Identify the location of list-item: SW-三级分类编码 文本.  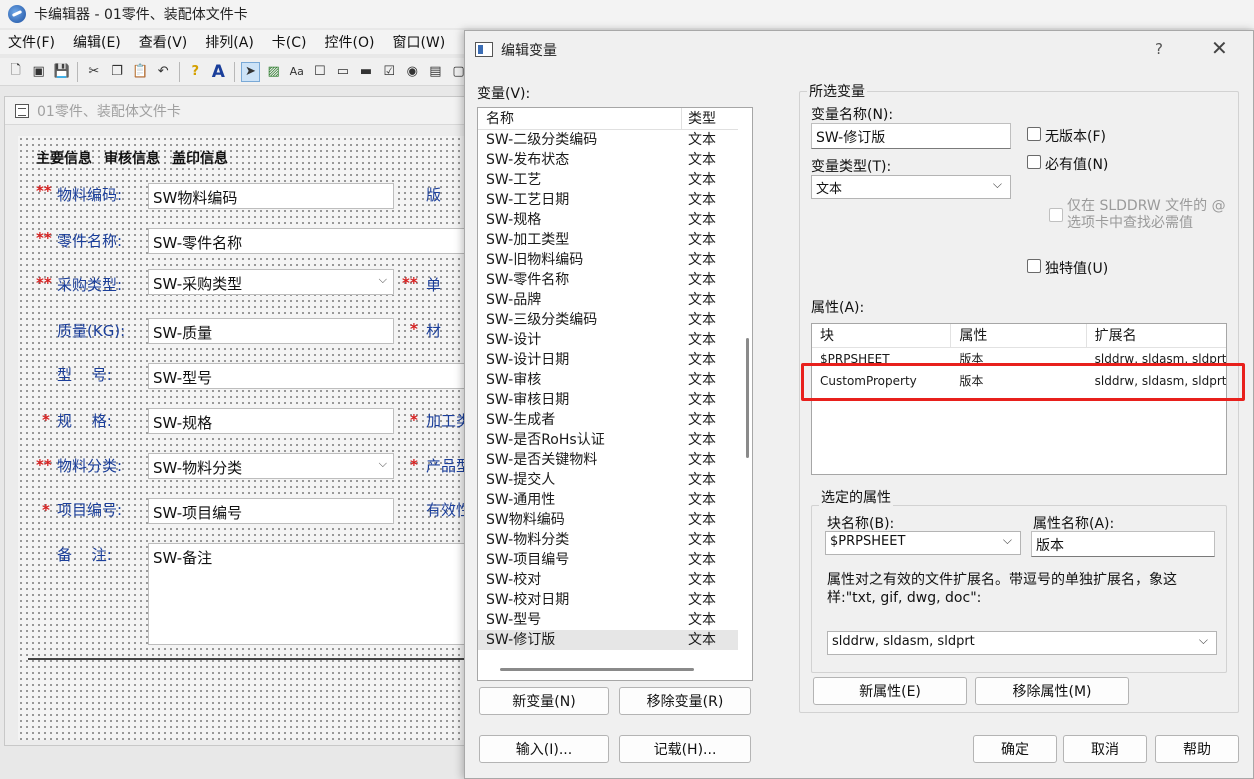
(608, 320).